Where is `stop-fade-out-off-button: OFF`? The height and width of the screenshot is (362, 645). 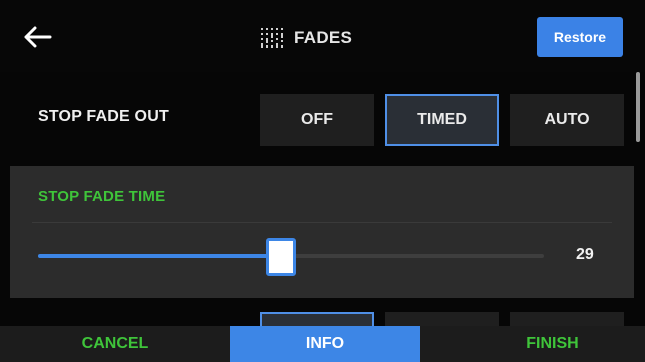 stop-fade-out-off-button: OFF is located at coordinates (317, 120).